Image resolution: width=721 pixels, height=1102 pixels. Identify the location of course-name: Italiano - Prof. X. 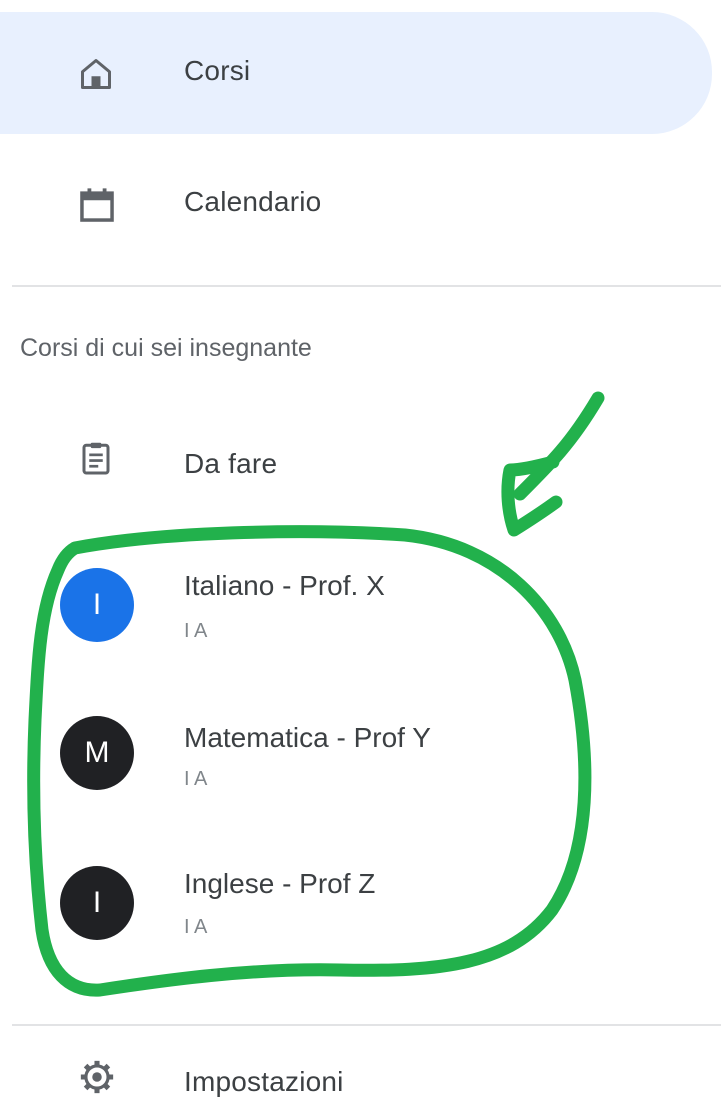
(284, 585).